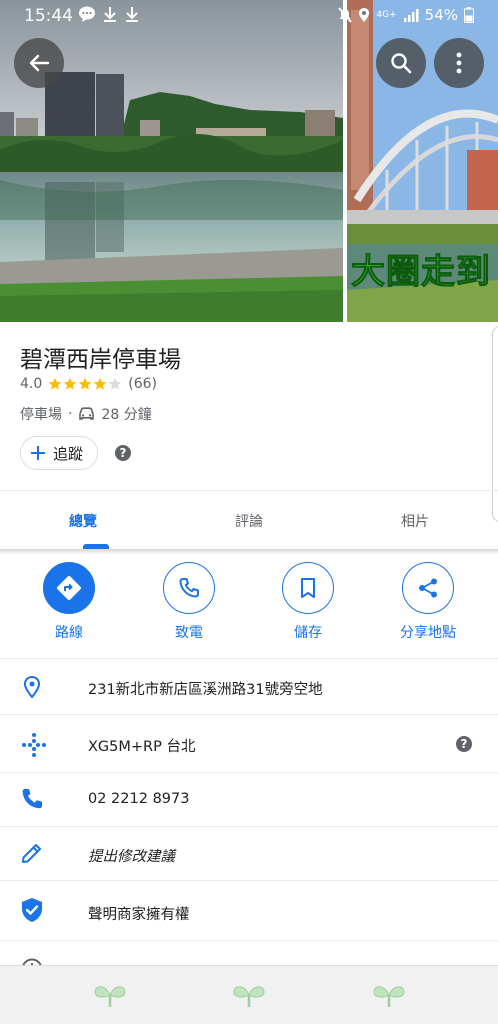  I want to click on address-row: 231新北市新店區溪洲路31號旁空地, so click(249, 686).